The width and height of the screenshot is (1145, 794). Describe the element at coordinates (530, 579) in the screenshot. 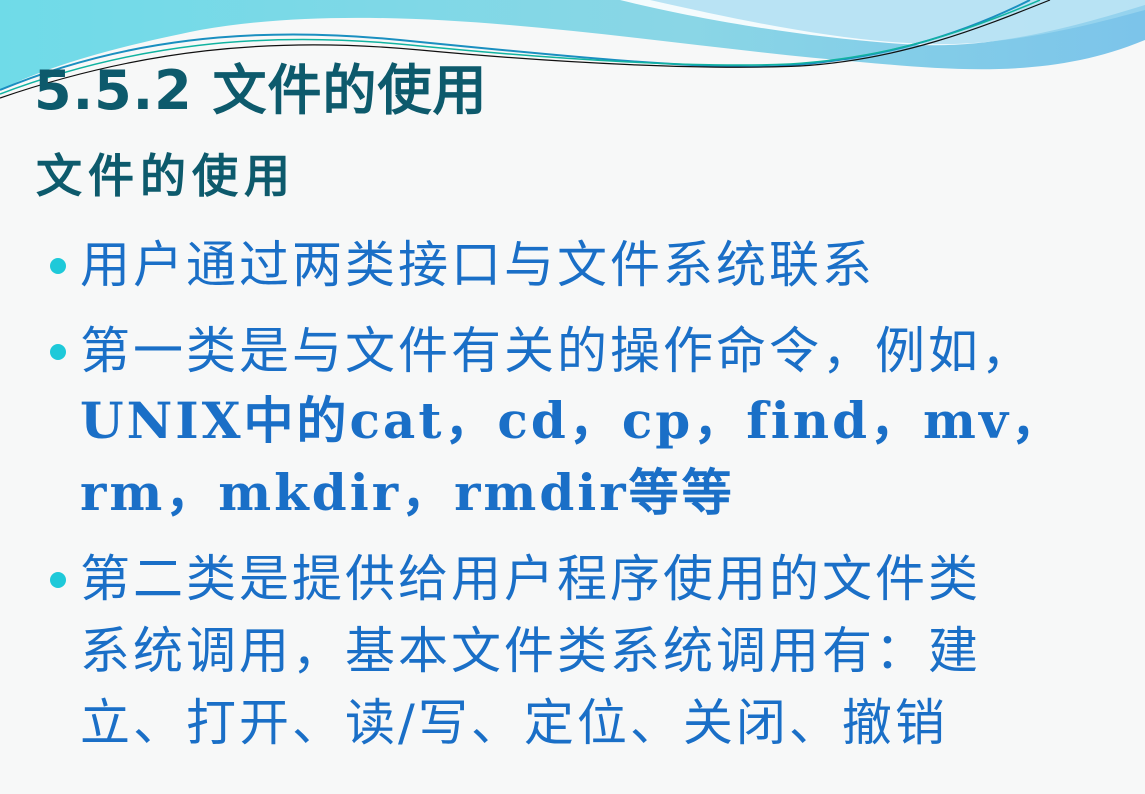

I see `bullet-line: 第二类是提供给用户程序使用的文件类` at that location.